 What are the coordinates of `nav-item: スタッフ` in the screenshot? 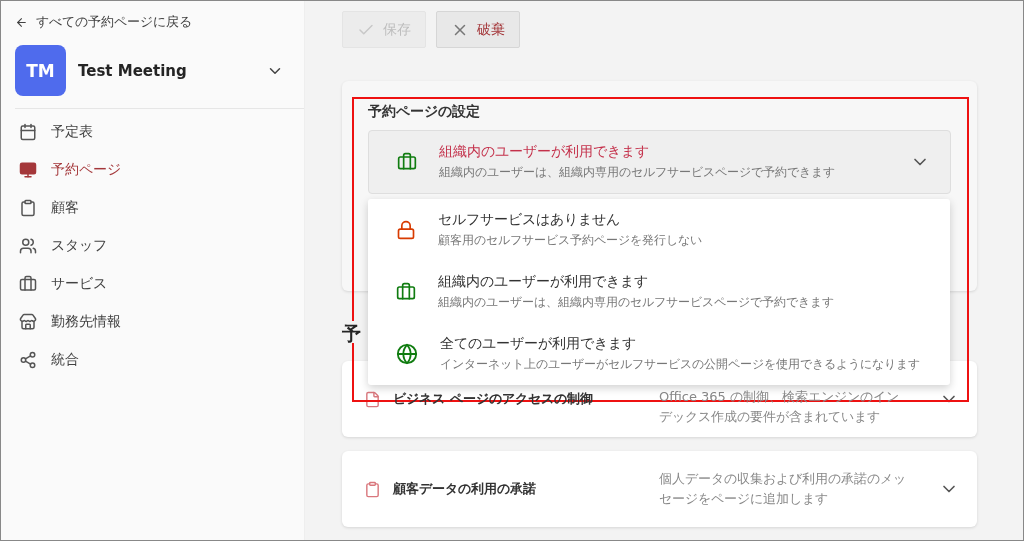 It's located at (61, 246).